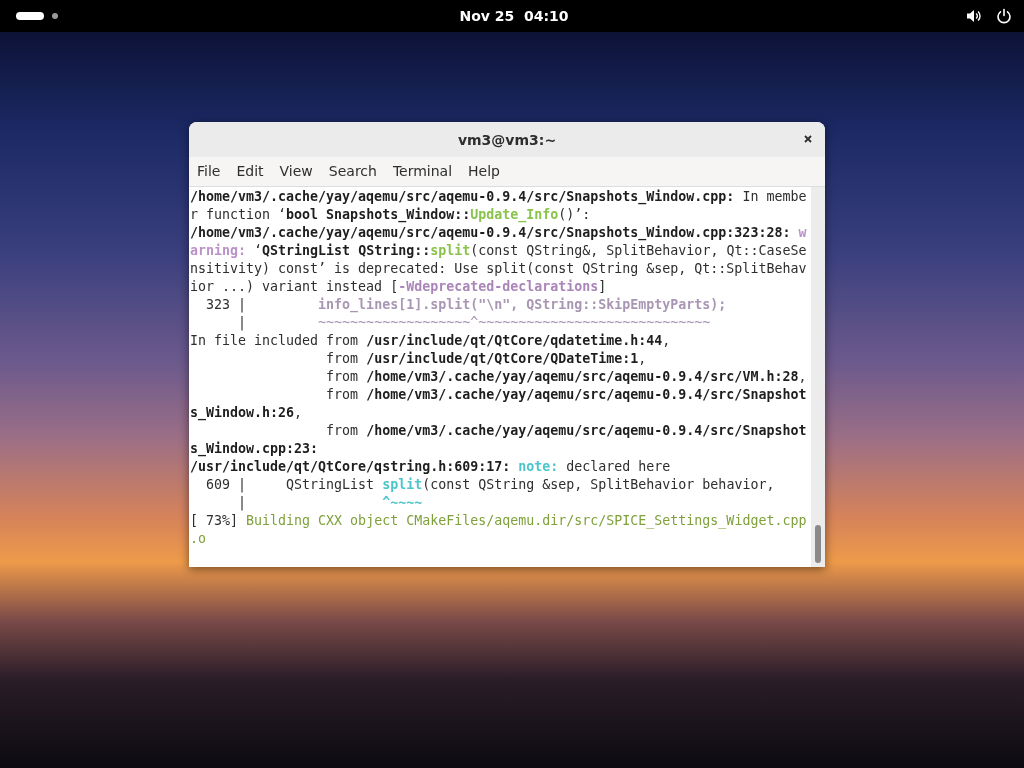 The height and width of the screenshot is (768, 1024). Describe the element at coordinates (566, 377) in the screenshot. I see `terminal-line: from /home/vm3/.cache/yay/aqemu/src/aqemu-0.9.4/src/VM.h:28,` at that location.